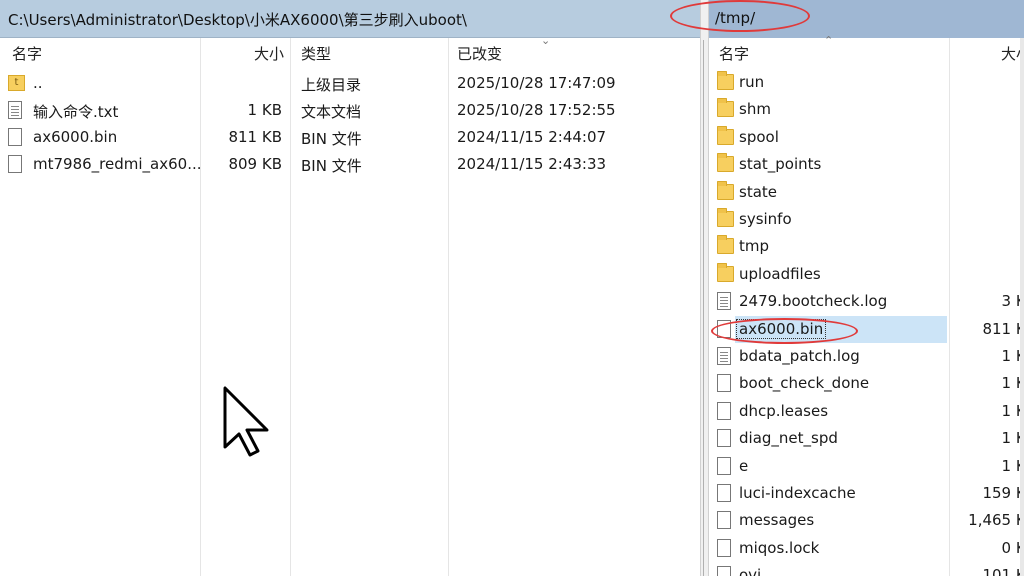 This screenshot has height=576, width=1024. What do you see at coordinates (369, 53) in the screenshot?
I see `column-header-type: 类型` at bounding box center [369, 53].